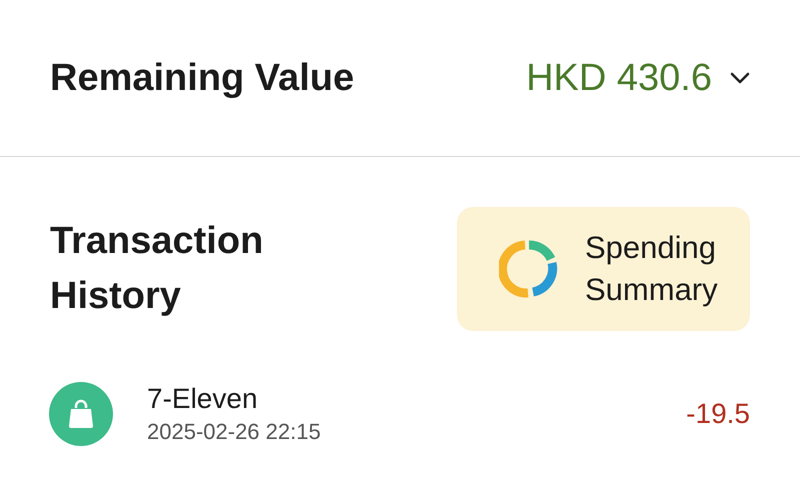  Describe the element at coordinates (529, 269) in the screenshot. I see `donut-chart-icon` at that location.